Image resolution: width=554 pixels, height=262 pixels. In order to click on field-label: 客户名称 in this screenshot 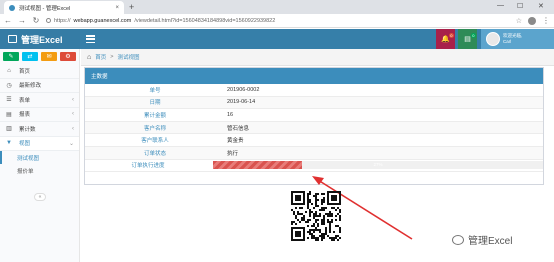, I will do `click(154, 128)`.